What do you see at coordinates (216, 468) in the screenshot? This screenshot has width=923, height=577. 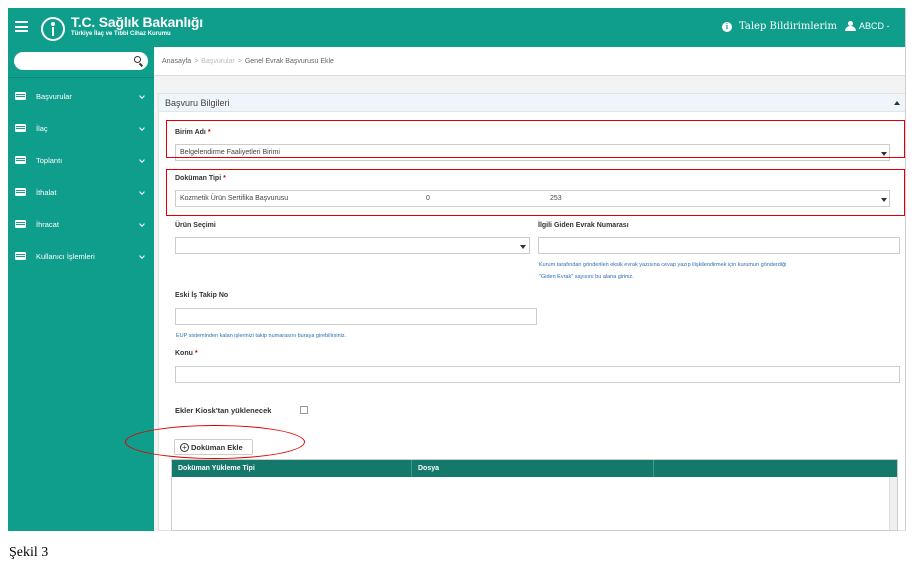 I see `column-header-yukleme-tipi: Doküman Yükleme Tipi` at bounding box center [216, 468].